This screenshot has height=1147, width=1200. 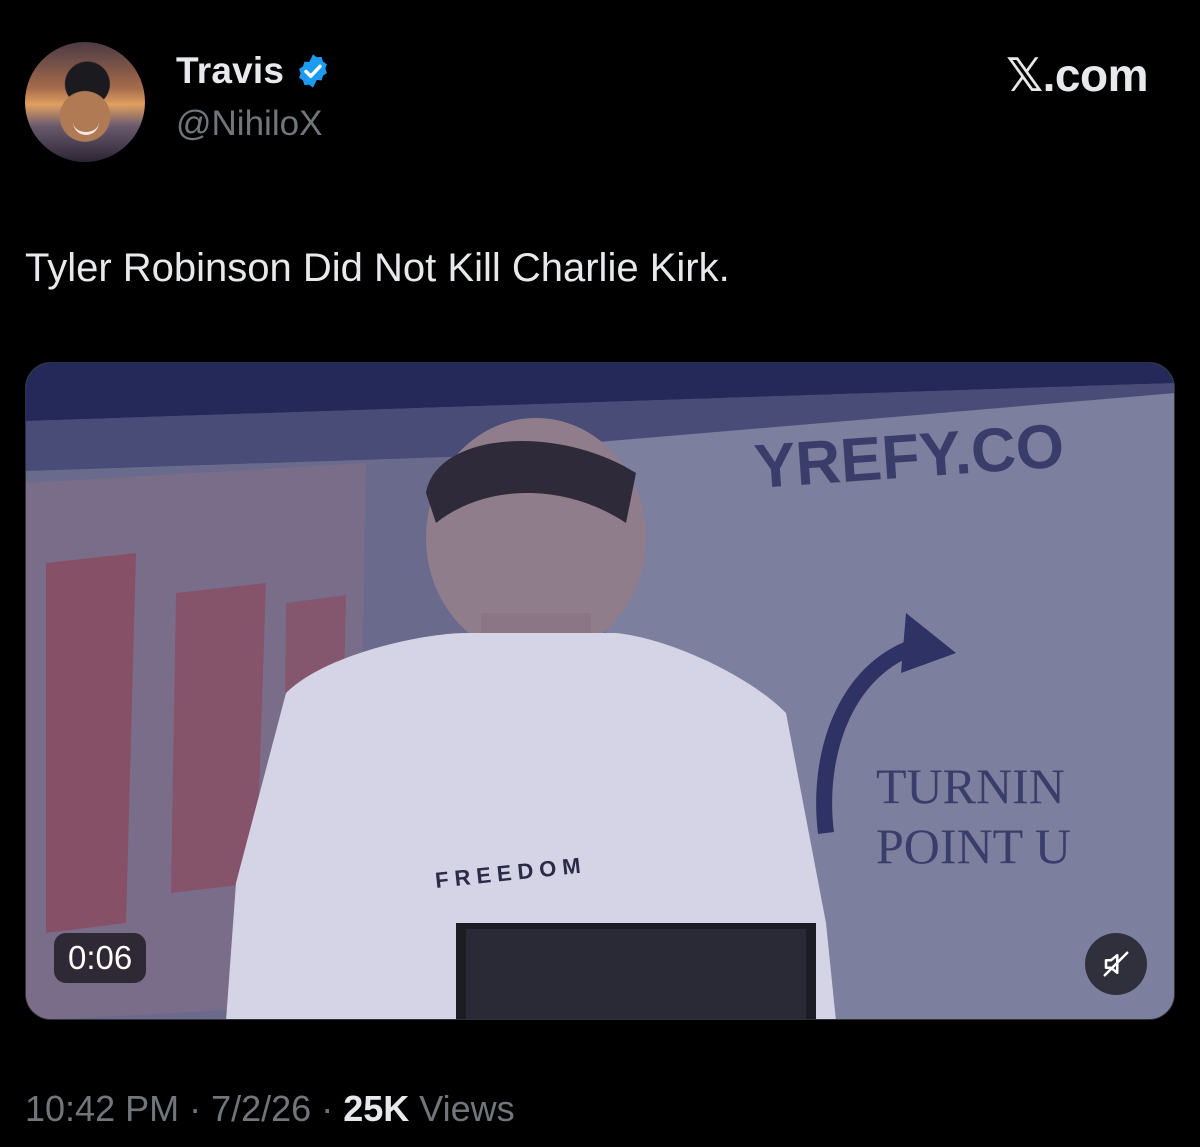 I want to click on verified-badge-icon, so click(x=313, y=71).